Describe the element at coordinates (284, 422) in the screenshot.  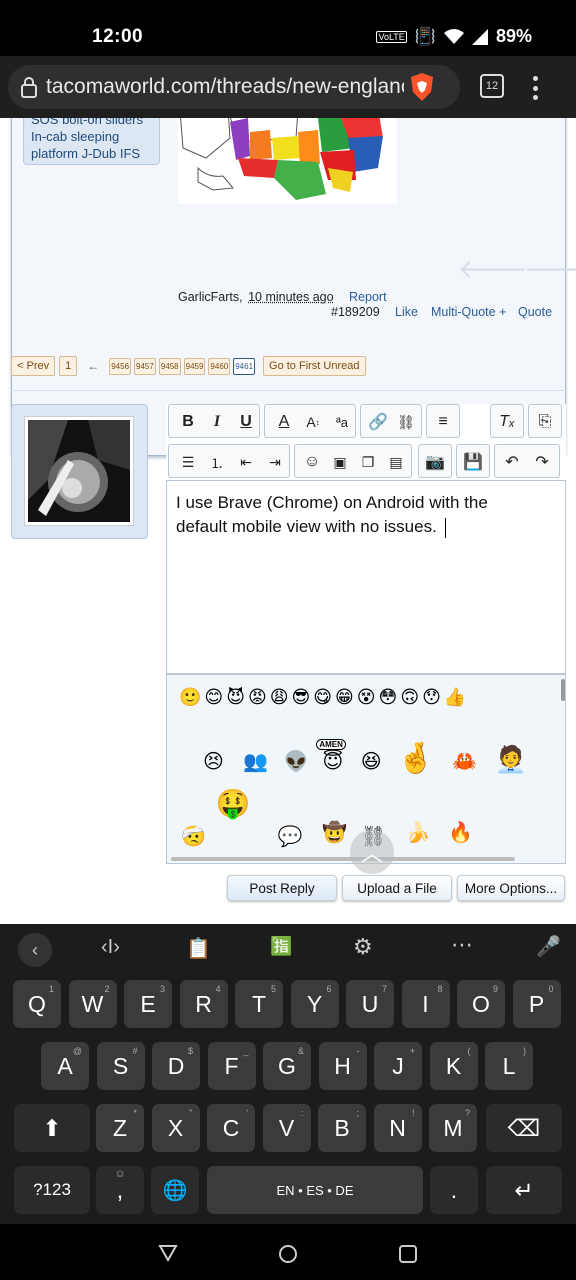
I see `font-color-icon: A` at that location.